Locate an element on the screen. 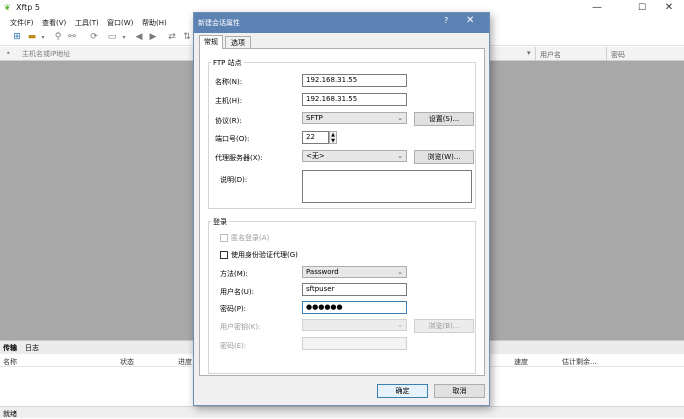  menu-view: 查看(V) is located at coordinates (54, 23).